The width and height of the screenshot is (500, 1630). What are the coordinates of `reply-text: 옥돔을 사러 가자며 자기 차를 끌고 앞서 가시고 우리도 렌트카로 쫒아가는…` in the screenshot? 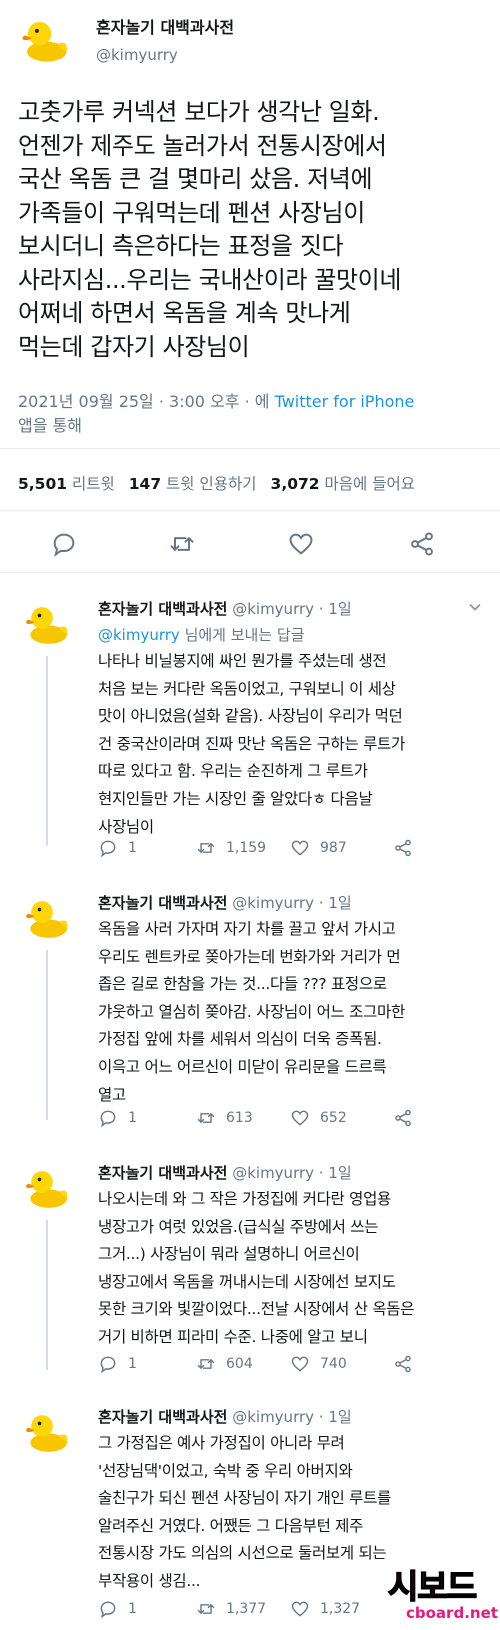 It's located at (290, 1012).